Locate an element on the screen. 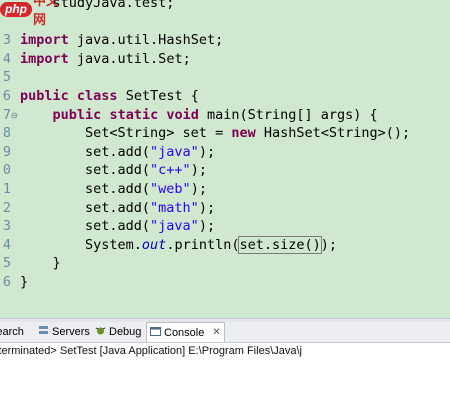 Image resolution: width=450 pixels, height=406 pixels. bottom-panel-tabbar: Search Servers Debug Console ✕ is located at coordinates (225, 332).